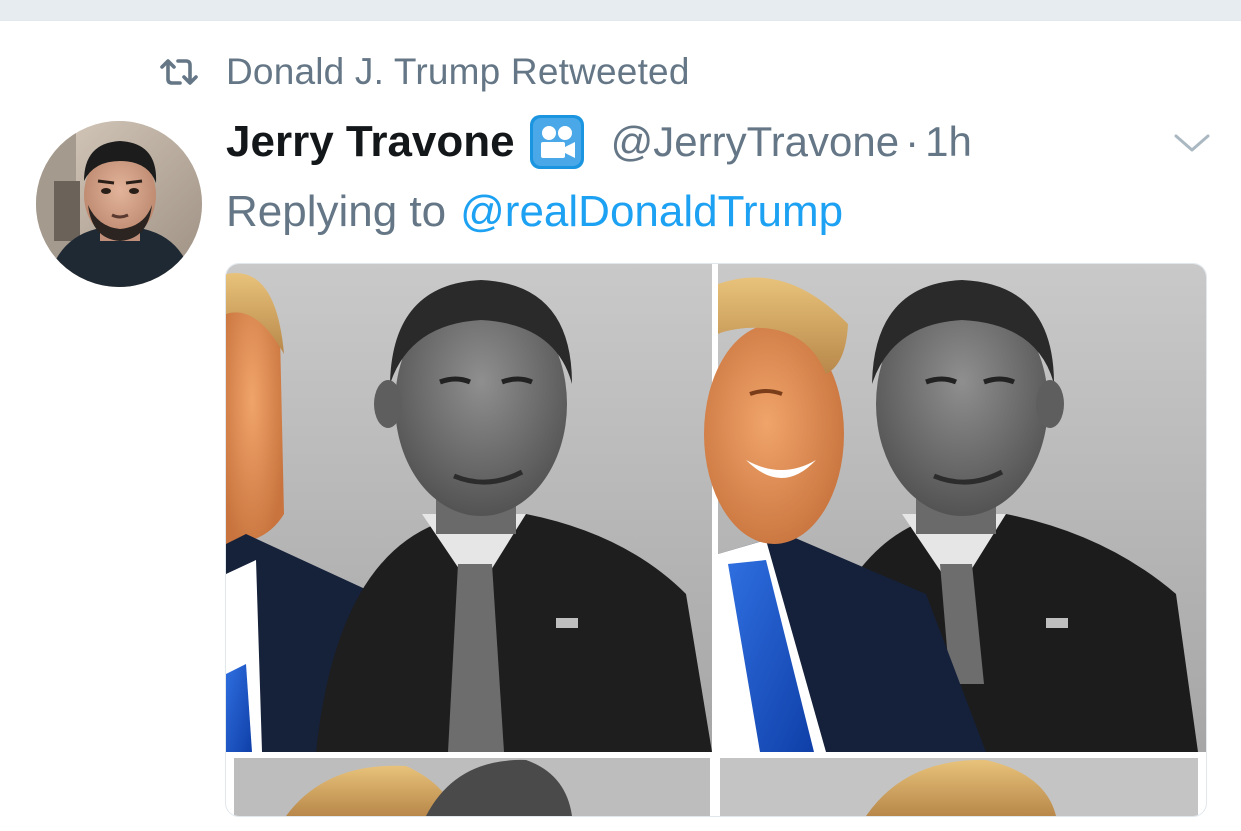  What do you see at coordinates (336, 211) in the screenshot?
I see `reply-prefix: Replying to` at bounding box center [336, 211].